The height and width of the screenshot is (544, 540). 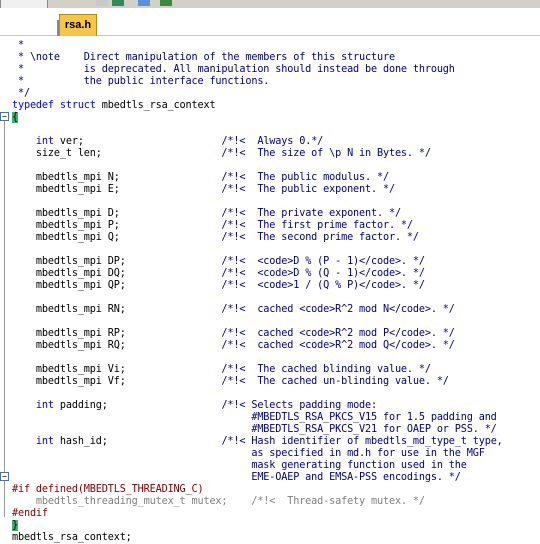 What do you see at coordinates (335, 381) in the screenshot?
I see `code-token: /*!< The cached un-blinding value. */` at bounding box center [335, 381].